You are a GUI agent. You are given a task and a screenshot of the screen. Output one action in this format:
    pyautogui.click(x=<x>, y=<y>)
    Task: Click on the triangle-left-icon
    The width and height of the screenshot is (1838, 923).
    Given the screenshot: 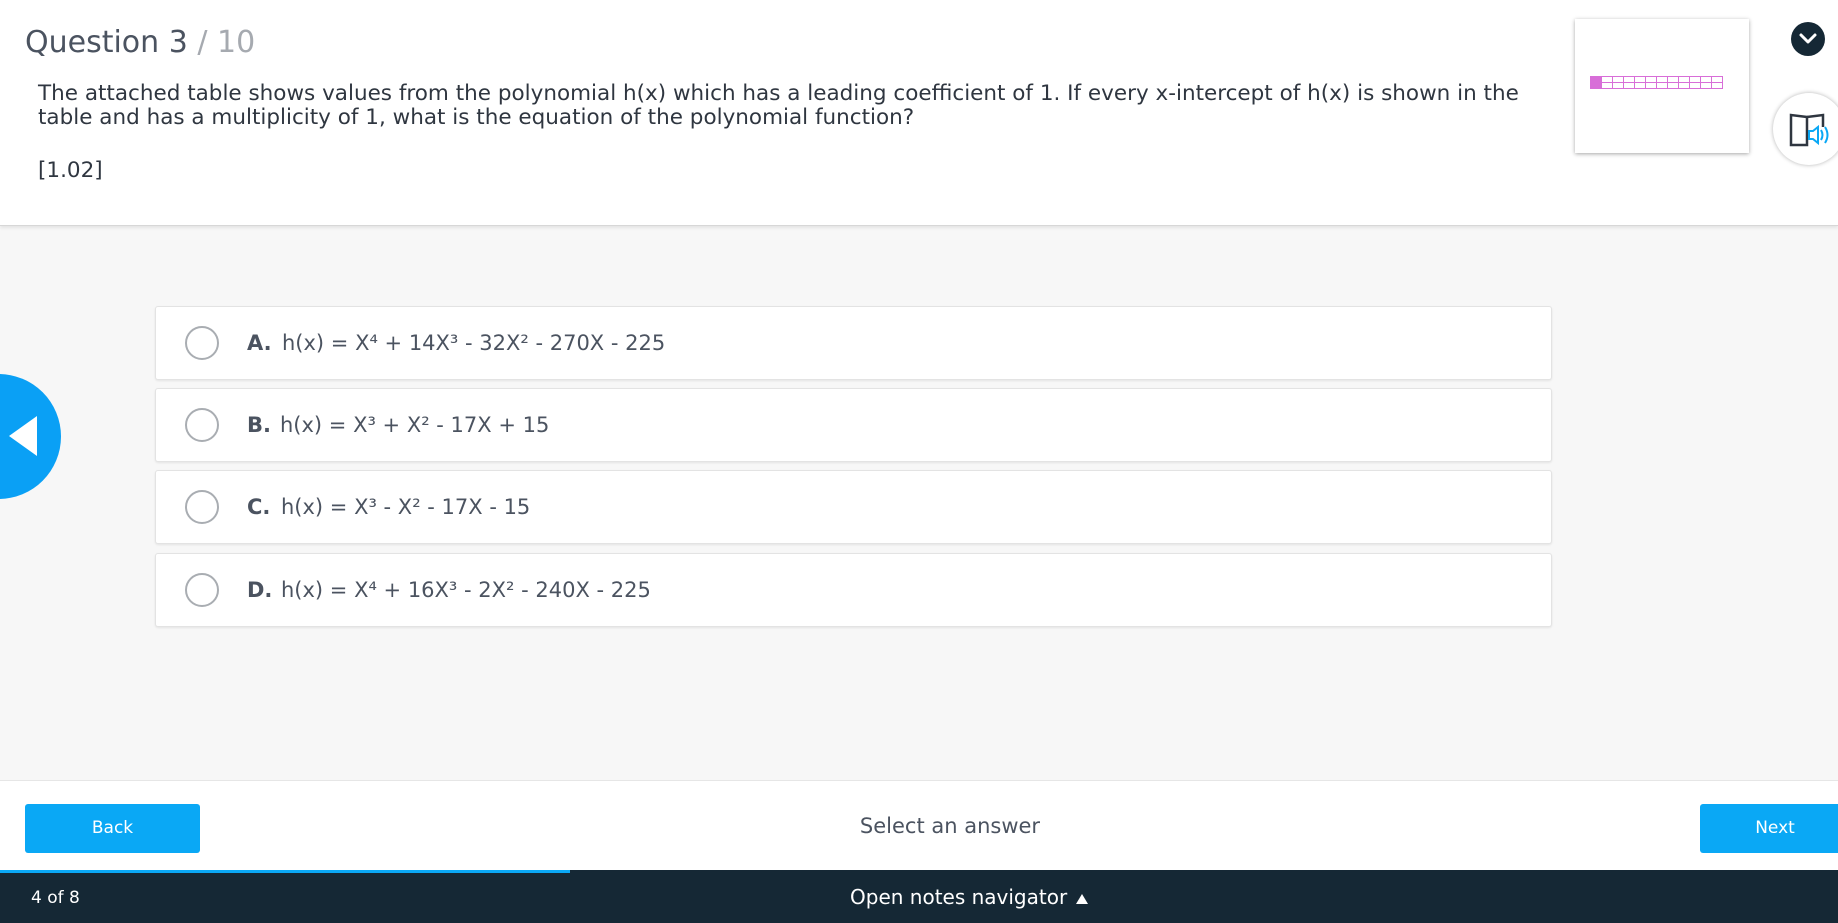 What is the action you would take?
    pyautogui.click(x=23, y=436)
    